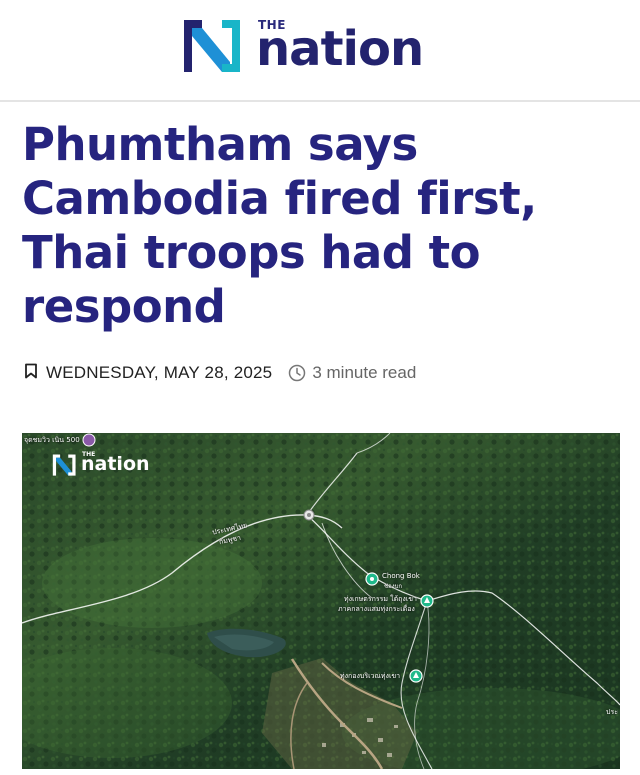 The image size is (640, 775). What do you see at coordinates (370, 676) in the screenshot?
I see `marker-label-3: ทุ่งกองบริเวณทุ่งเขา` at bounding box center [370, 676].